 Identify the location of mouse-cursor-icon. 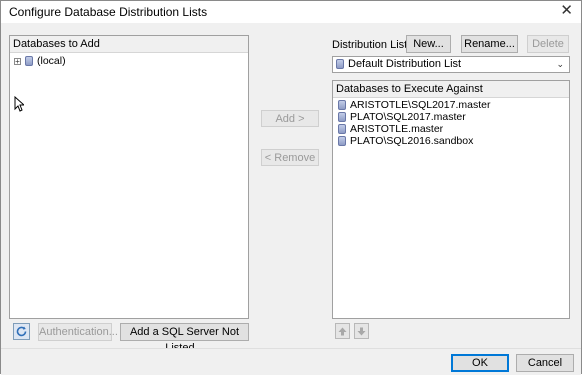
(19, 104).